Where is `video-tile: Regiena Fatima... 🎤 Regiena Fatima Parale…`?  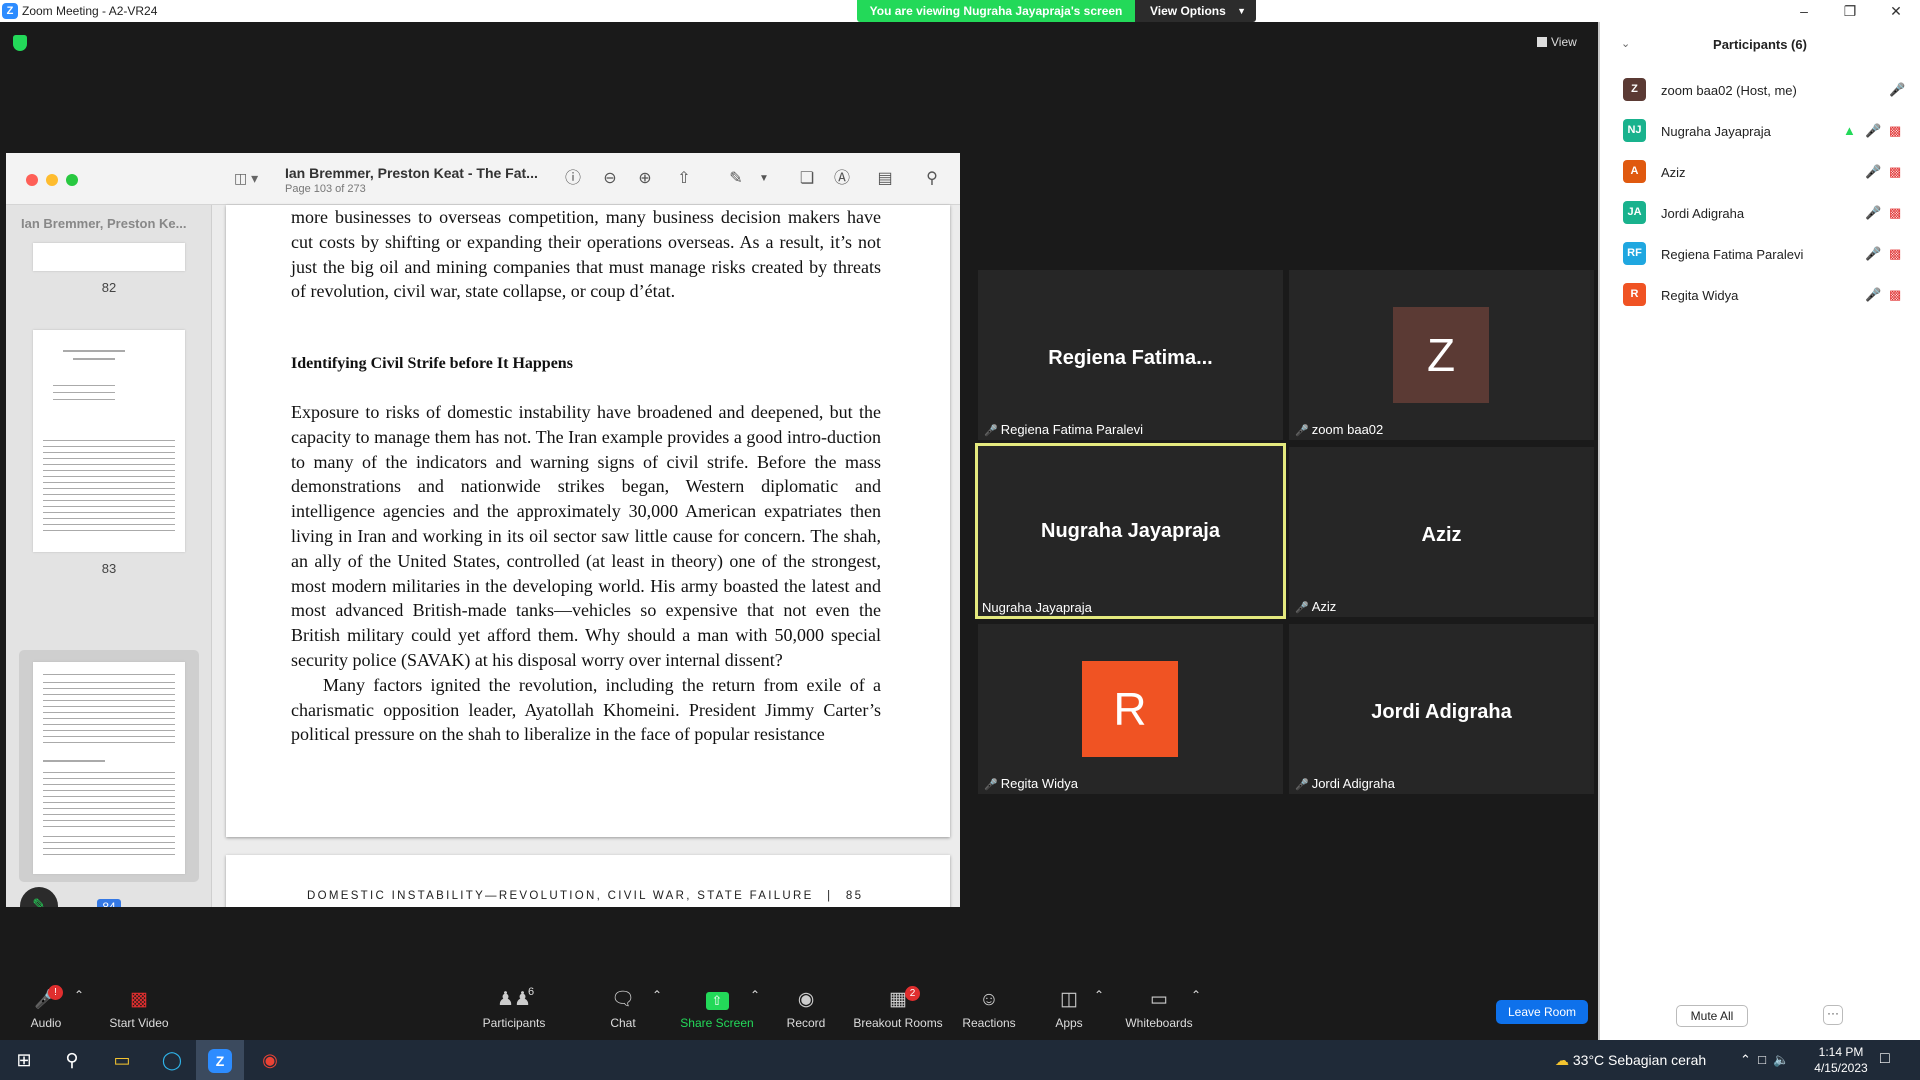
video-tile: Regiena Fatima... 🎤 Regiena Fatima Parale… is located at coordinates (1130, 355).